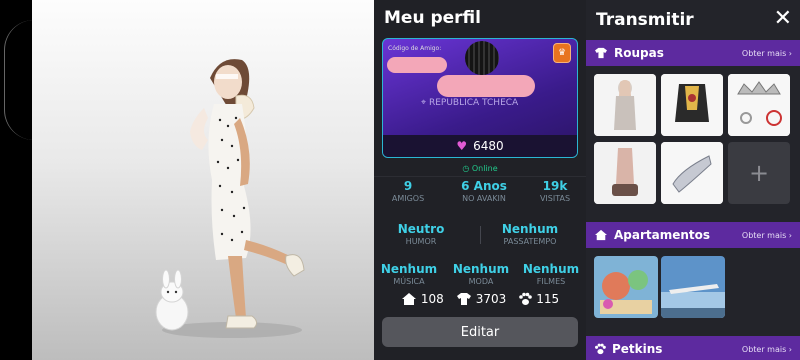 Image resolution: width=800 pixels, height=360 pixels. I want to click on stat-value: 9, so click(408, 186).